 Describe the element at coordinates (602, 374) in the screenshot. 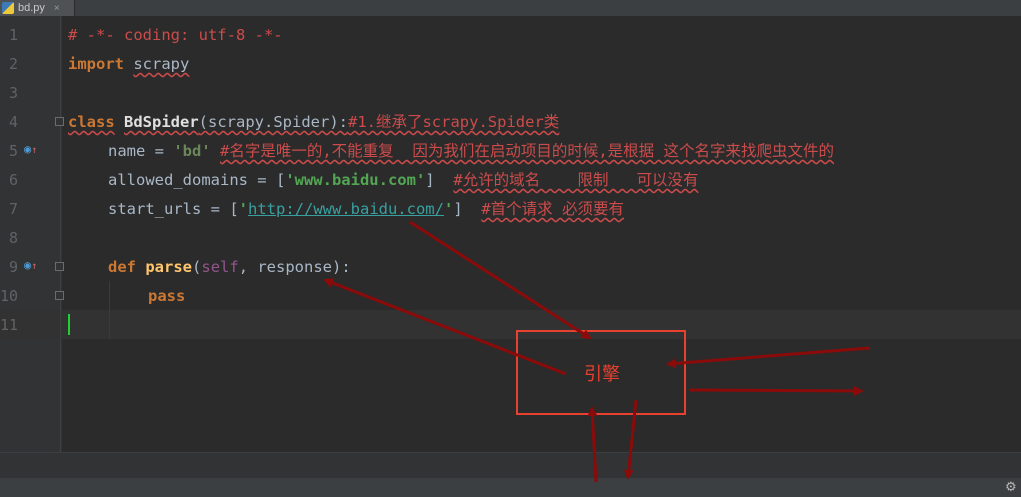

I see `engine-label: 引擎` at that location.